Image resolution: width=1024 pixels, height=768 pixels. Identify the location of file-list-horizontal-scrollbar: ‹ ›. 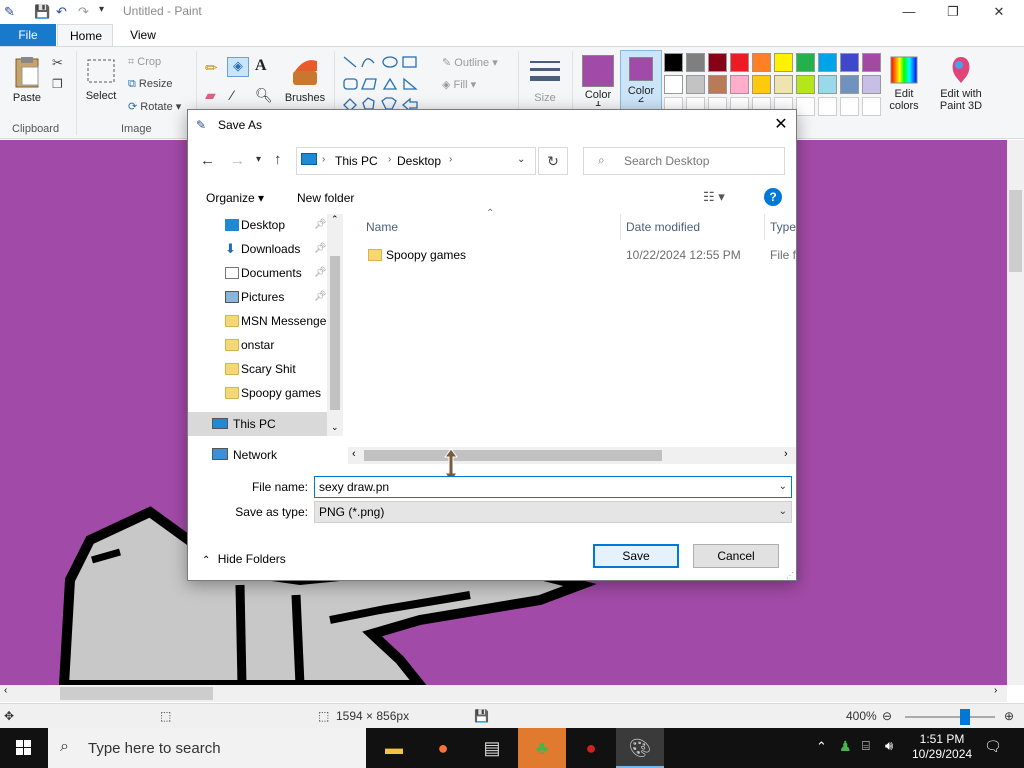
(572, 455).